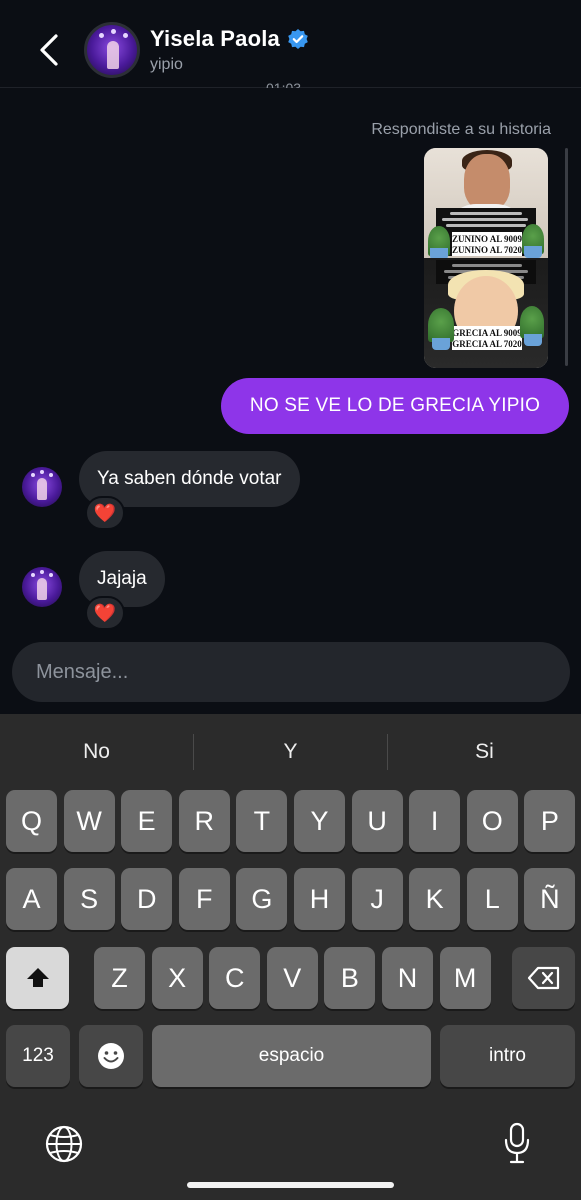 The width and height of the screenshot is (581, 1200). Describe the element at coordinates (235, 978) in the screenshot. I see `key-c: C` at that location.